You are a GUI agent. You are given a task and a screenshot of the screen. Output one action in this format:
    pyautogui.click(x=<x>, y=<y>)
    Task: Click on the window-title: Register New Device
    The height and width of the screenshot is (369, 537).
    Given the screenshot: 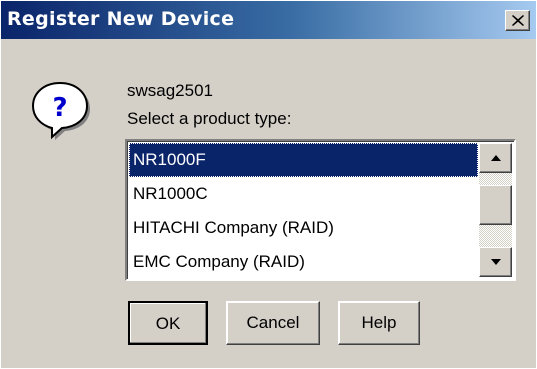 What is the action you would take?
    pyautogui.click(x=121, y=19)
    